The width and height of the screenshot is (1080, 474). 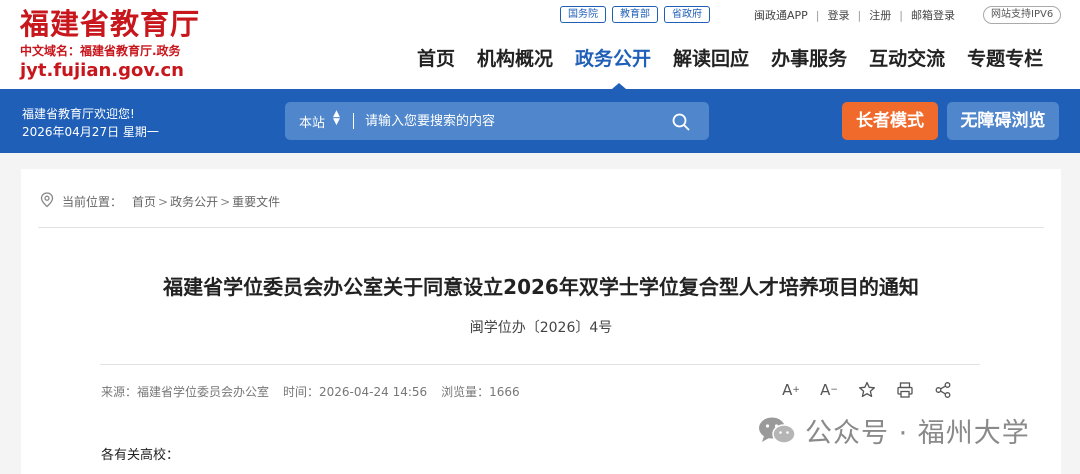 I want to click on wechat-icon, so click(x=777, y=430).